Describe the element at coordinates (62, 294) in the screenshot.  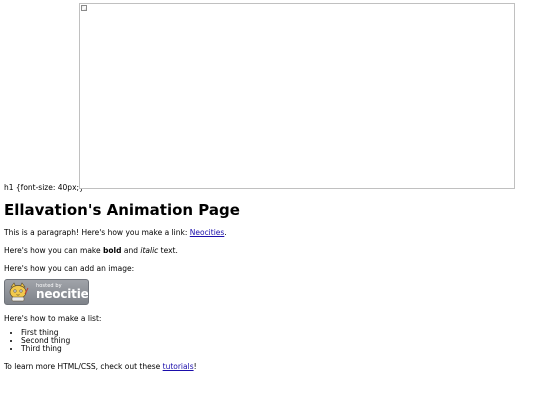
I see `badge-brand-text: neocities` at that location.